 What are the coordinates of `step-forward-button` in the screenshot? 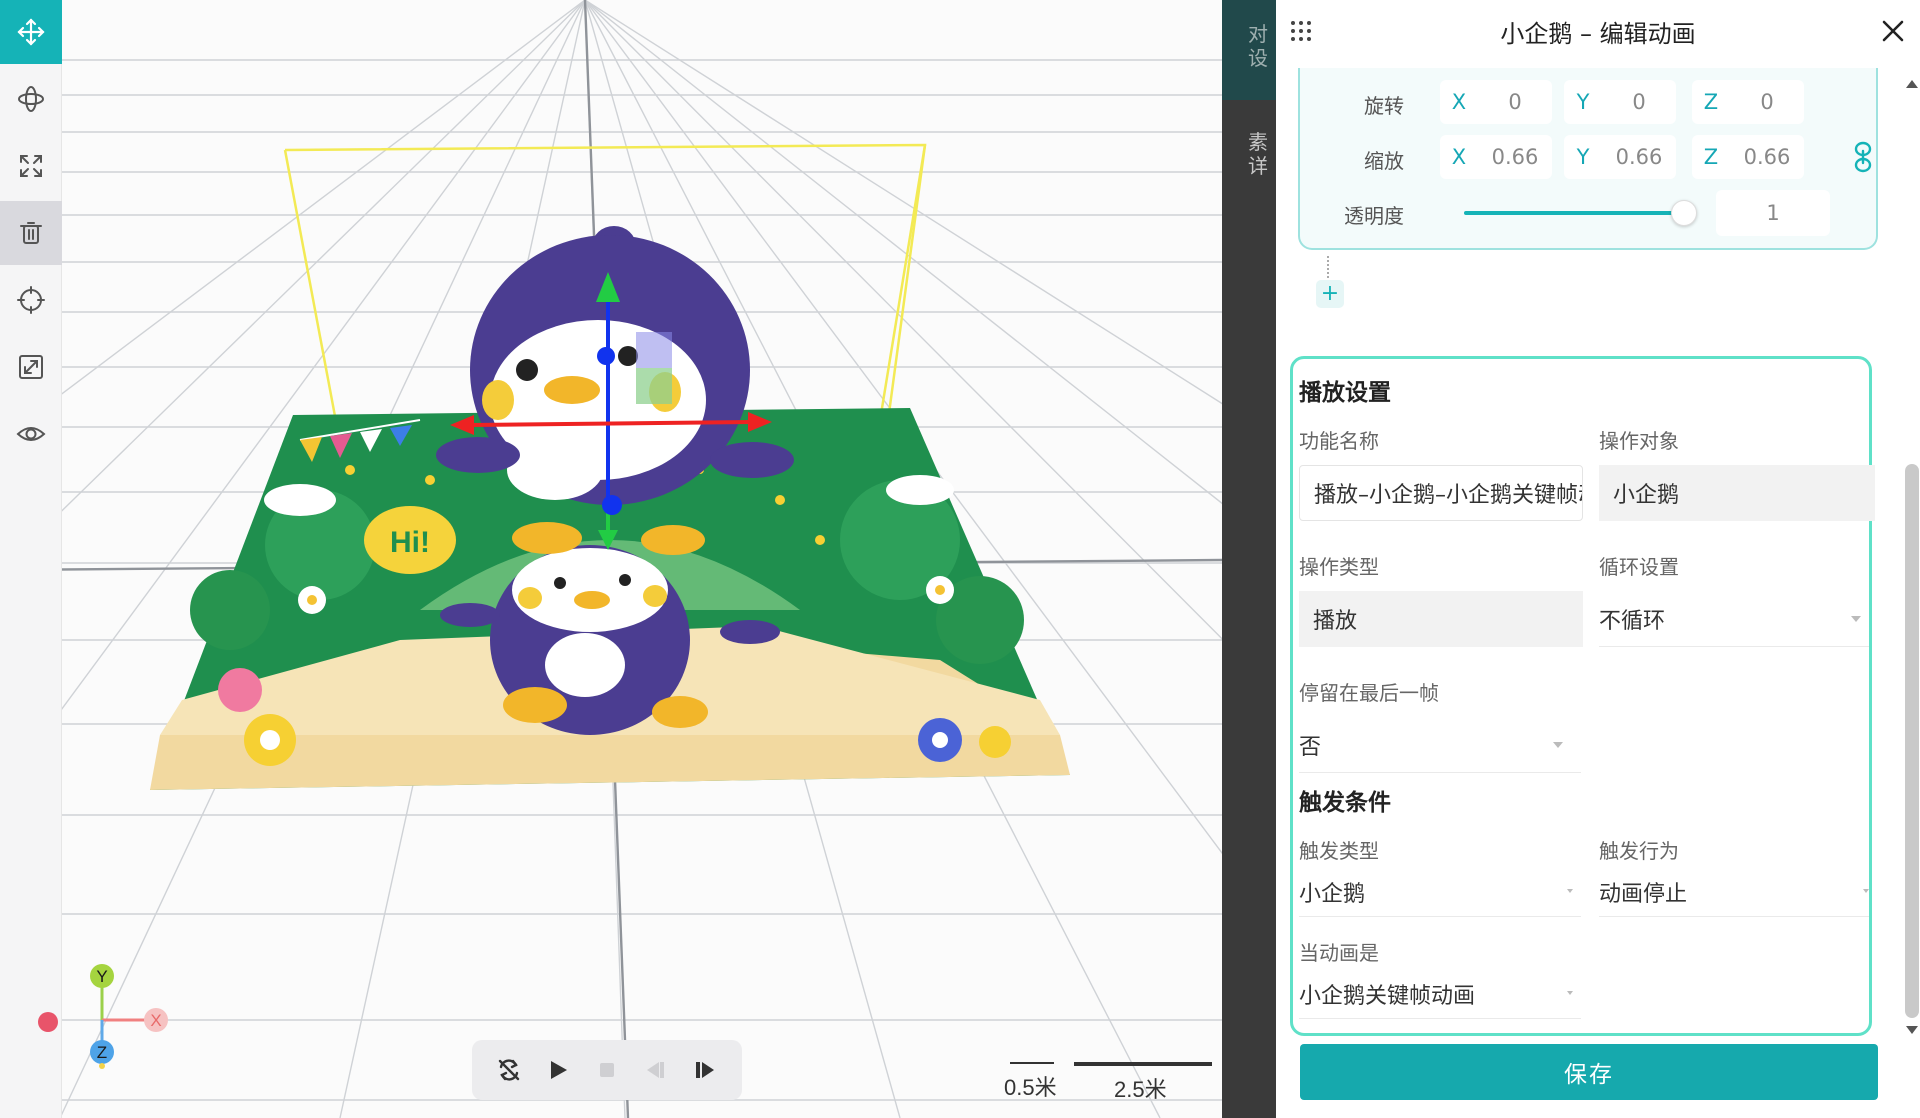 It's located at (705, 1070).